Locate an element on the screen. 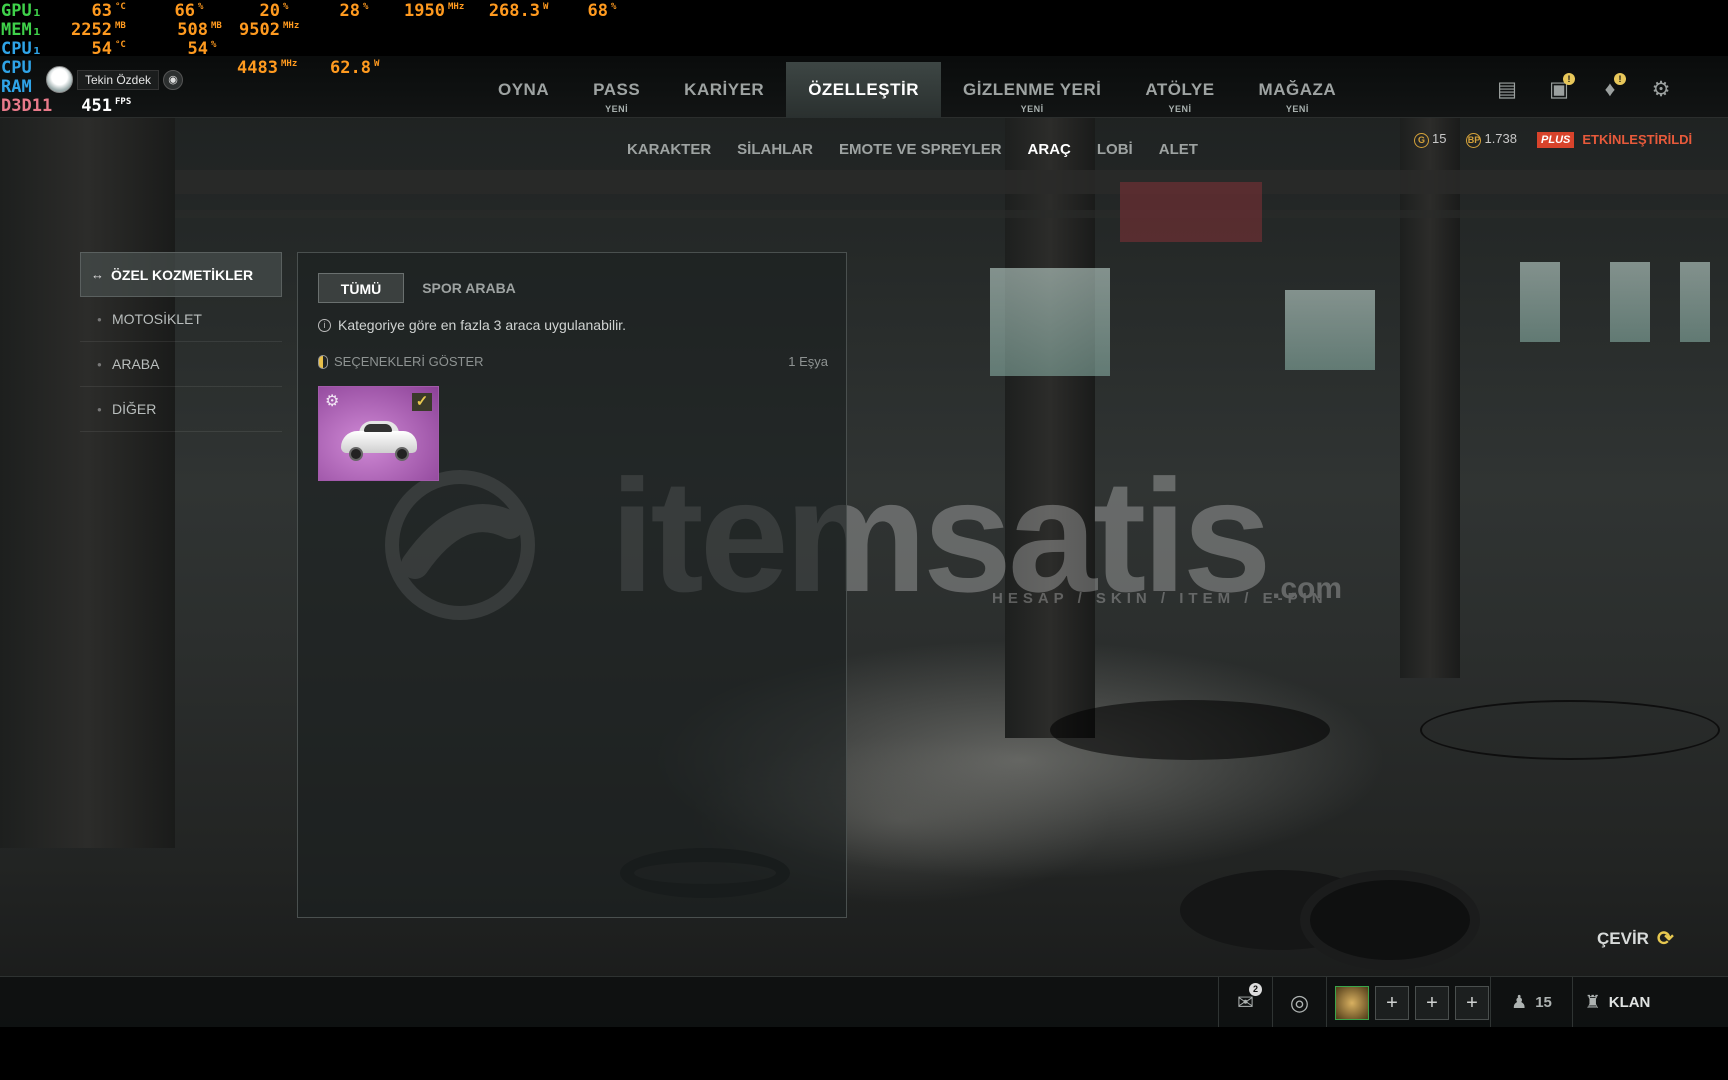  nav-label: MAĞAZA is located at coordinates (1297, 89).